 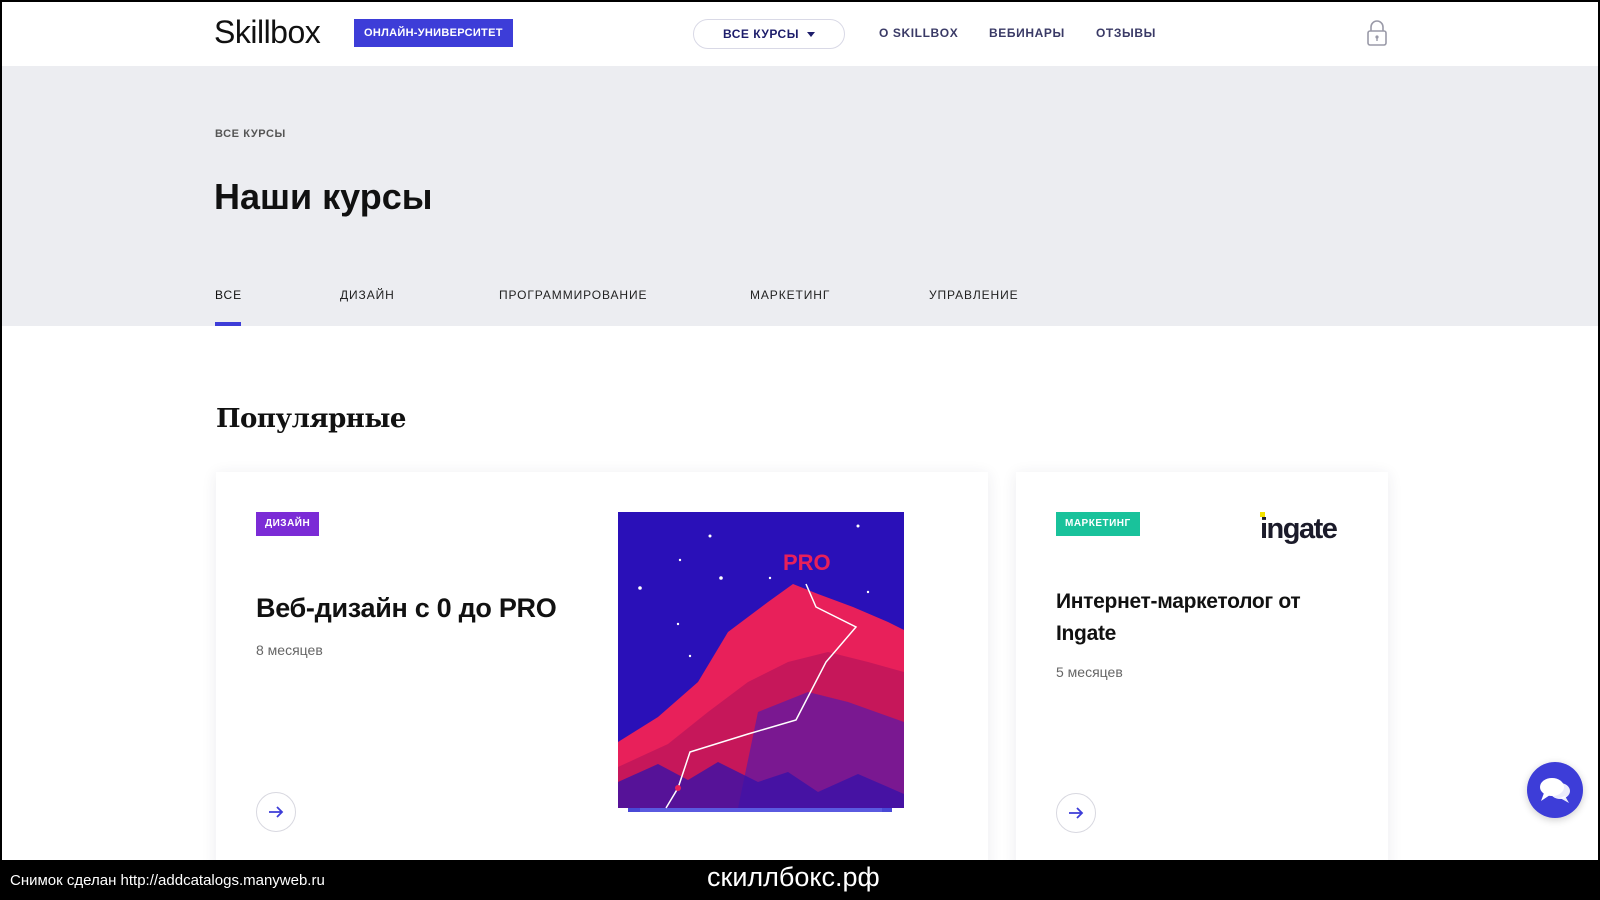 I want to click on all-courses-dropdown: ВСЕ КУРСЫ, so click(x=769, y=34).